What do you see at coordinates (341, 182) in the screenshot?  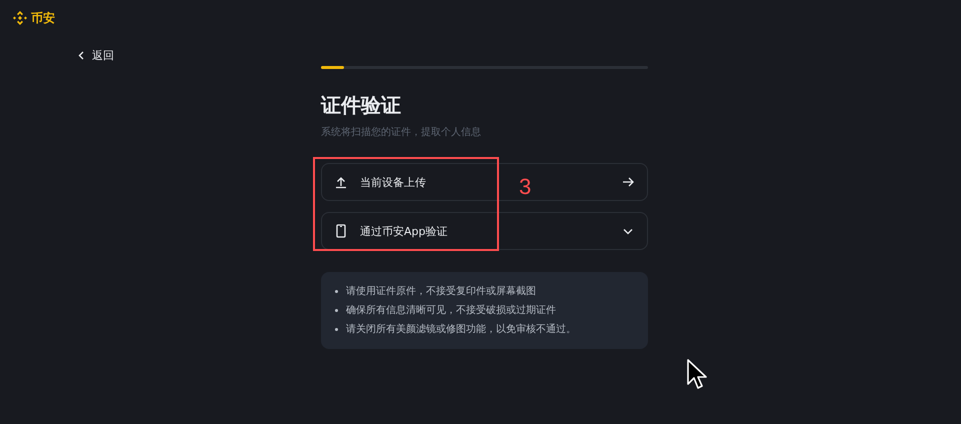 I see `upload-icon` at bounding box center [341, 182].